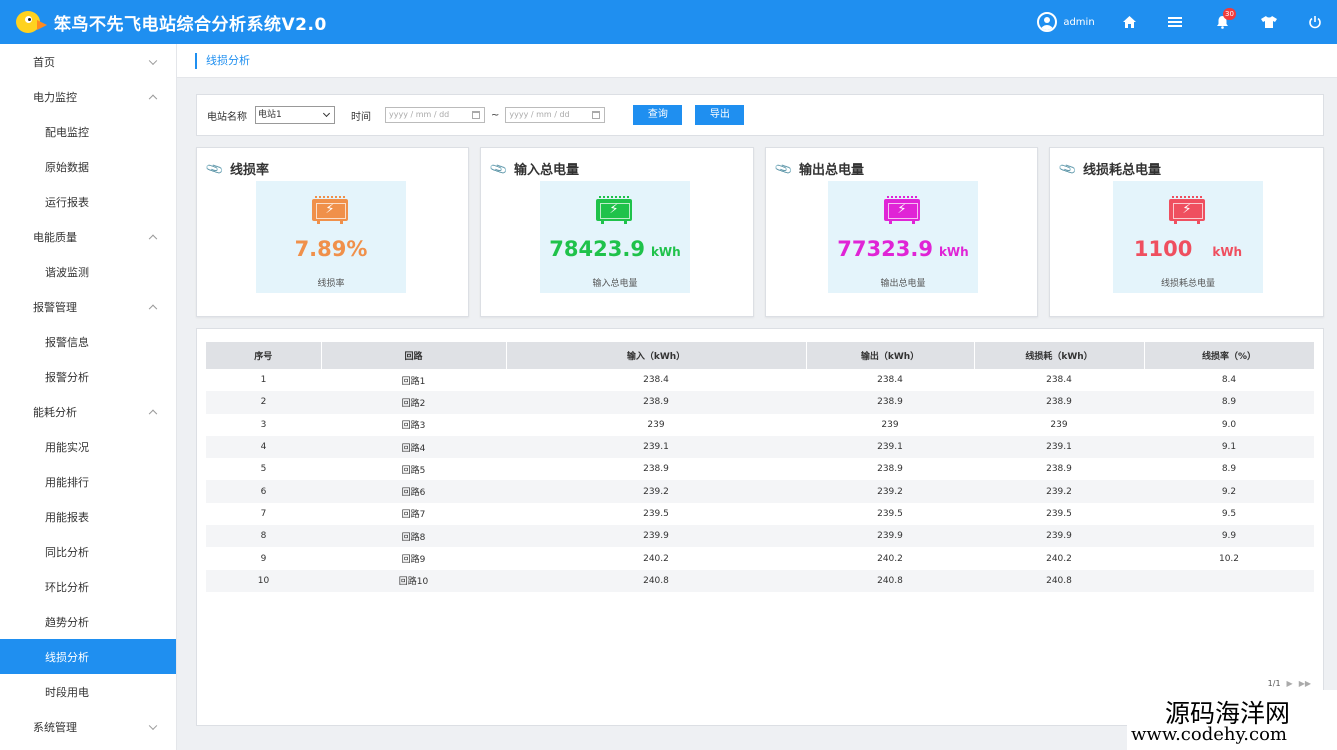 This screenshot has height=750, width=1337. I want to click on sidebar-item-11: 用能实况, so click(88, 446).